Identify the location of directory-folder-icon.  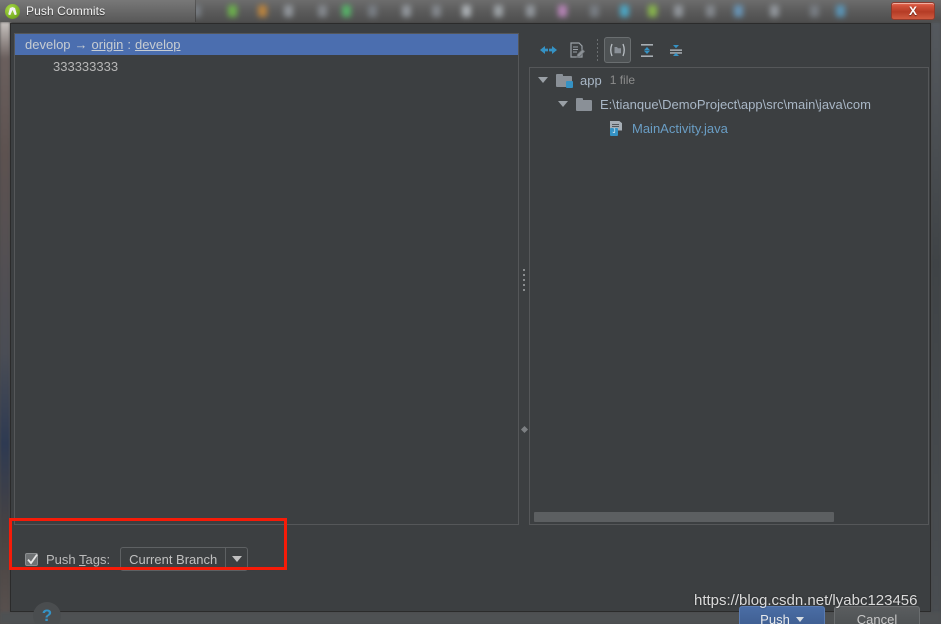
(584, 104).